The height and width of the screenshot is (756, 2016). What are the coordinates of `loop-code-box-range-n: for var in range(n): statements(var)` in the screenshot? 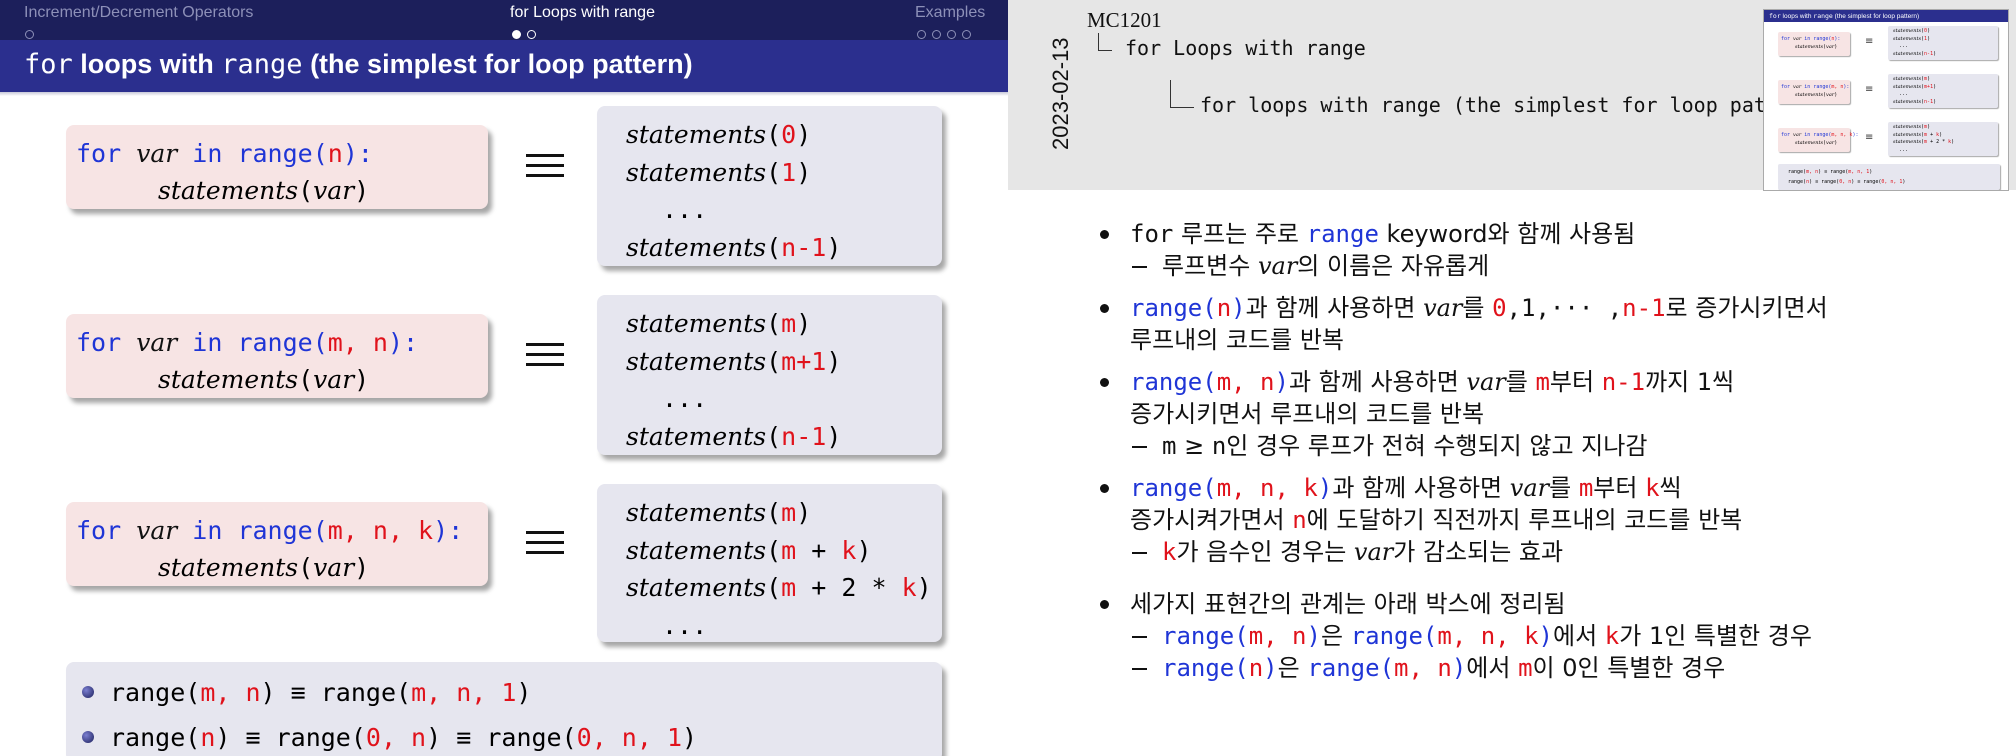 It's located at (277, 167).